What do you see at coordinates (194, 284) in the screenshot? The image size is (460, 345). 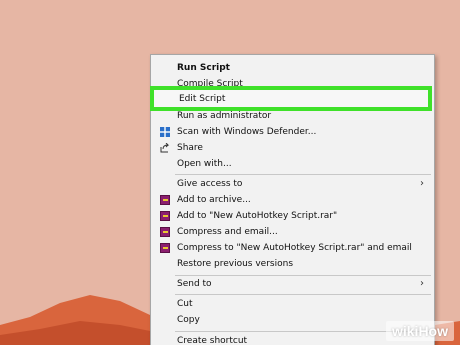 I see `menu-item-label: Send to` at bounding box center [194, 284].